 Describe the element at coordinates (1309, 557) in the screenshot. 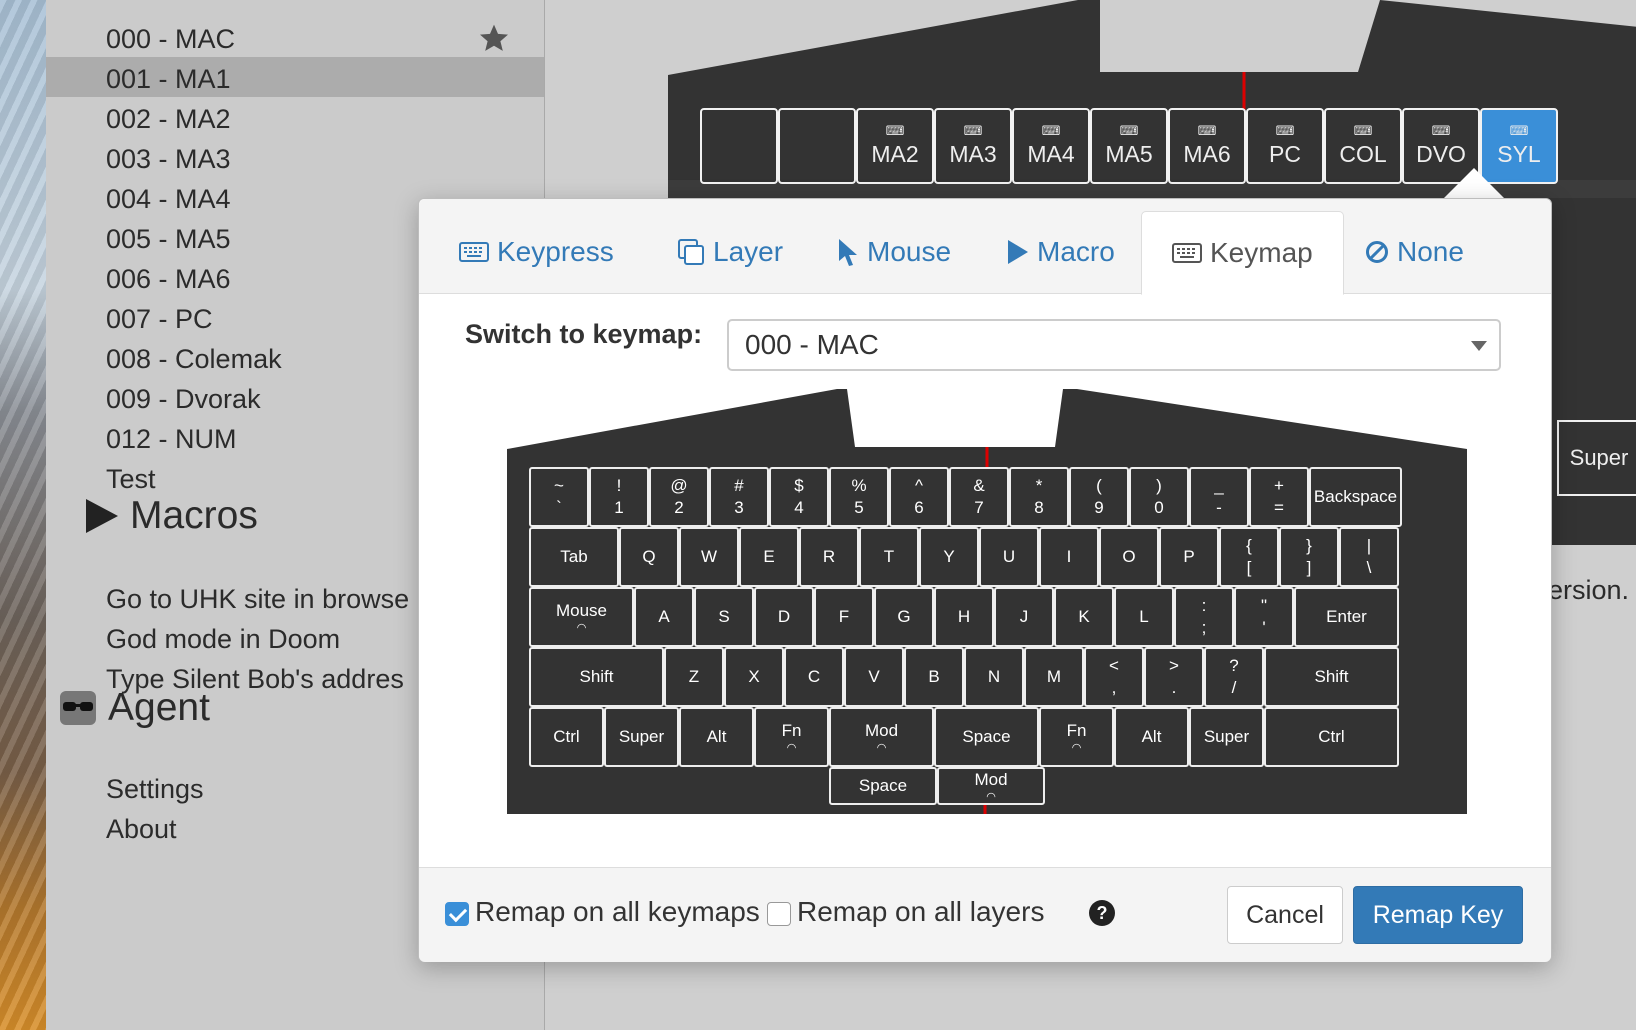

I see `key-sym: }]` at that location.